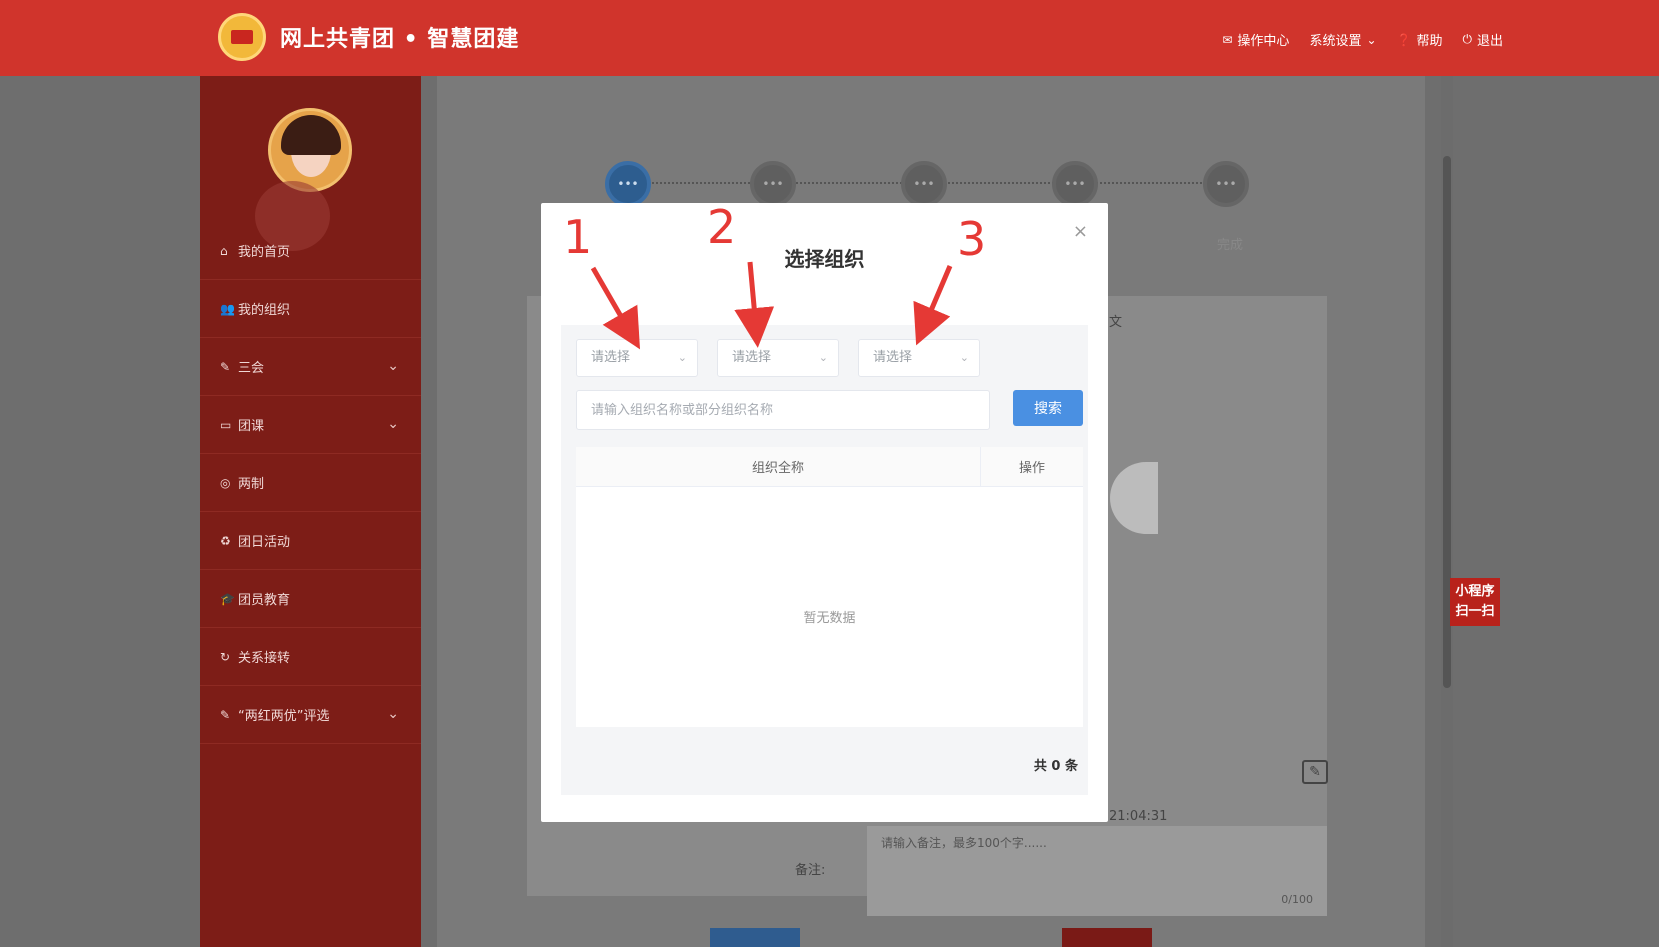 This screenshot has width=1659, height=947. Describe the element at coordinates (778, 466) in the screenshot. I see `column-org-name: 组织全称` at that location.